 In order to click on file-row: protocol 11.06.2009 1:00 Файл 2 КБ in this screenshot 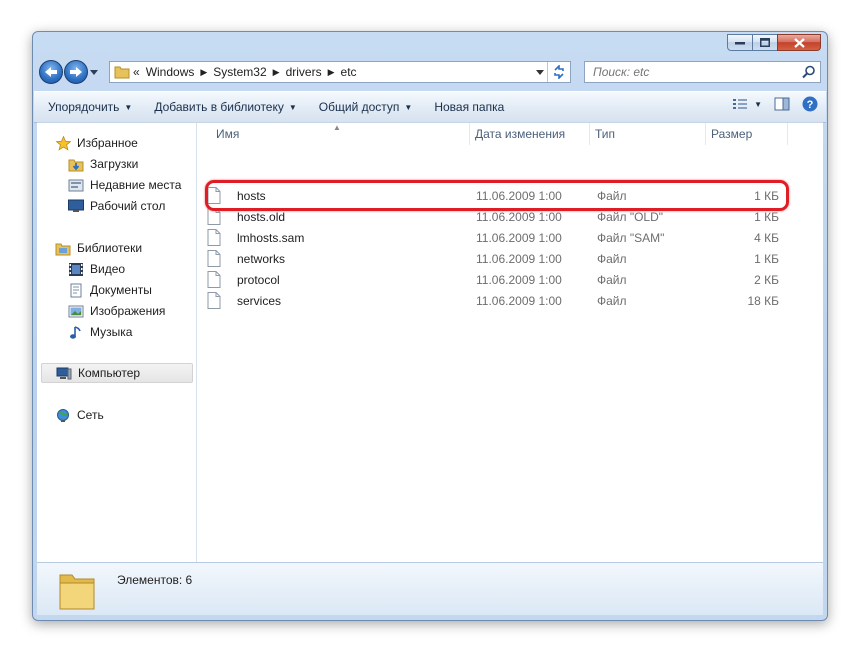, I will do `click(493, 279)`.